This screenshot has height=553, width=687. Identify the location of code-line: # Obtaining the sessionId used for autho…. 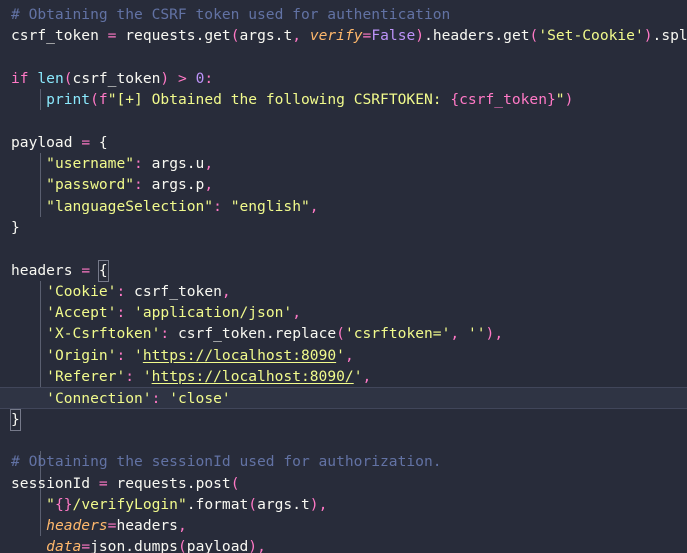
(343, 461).